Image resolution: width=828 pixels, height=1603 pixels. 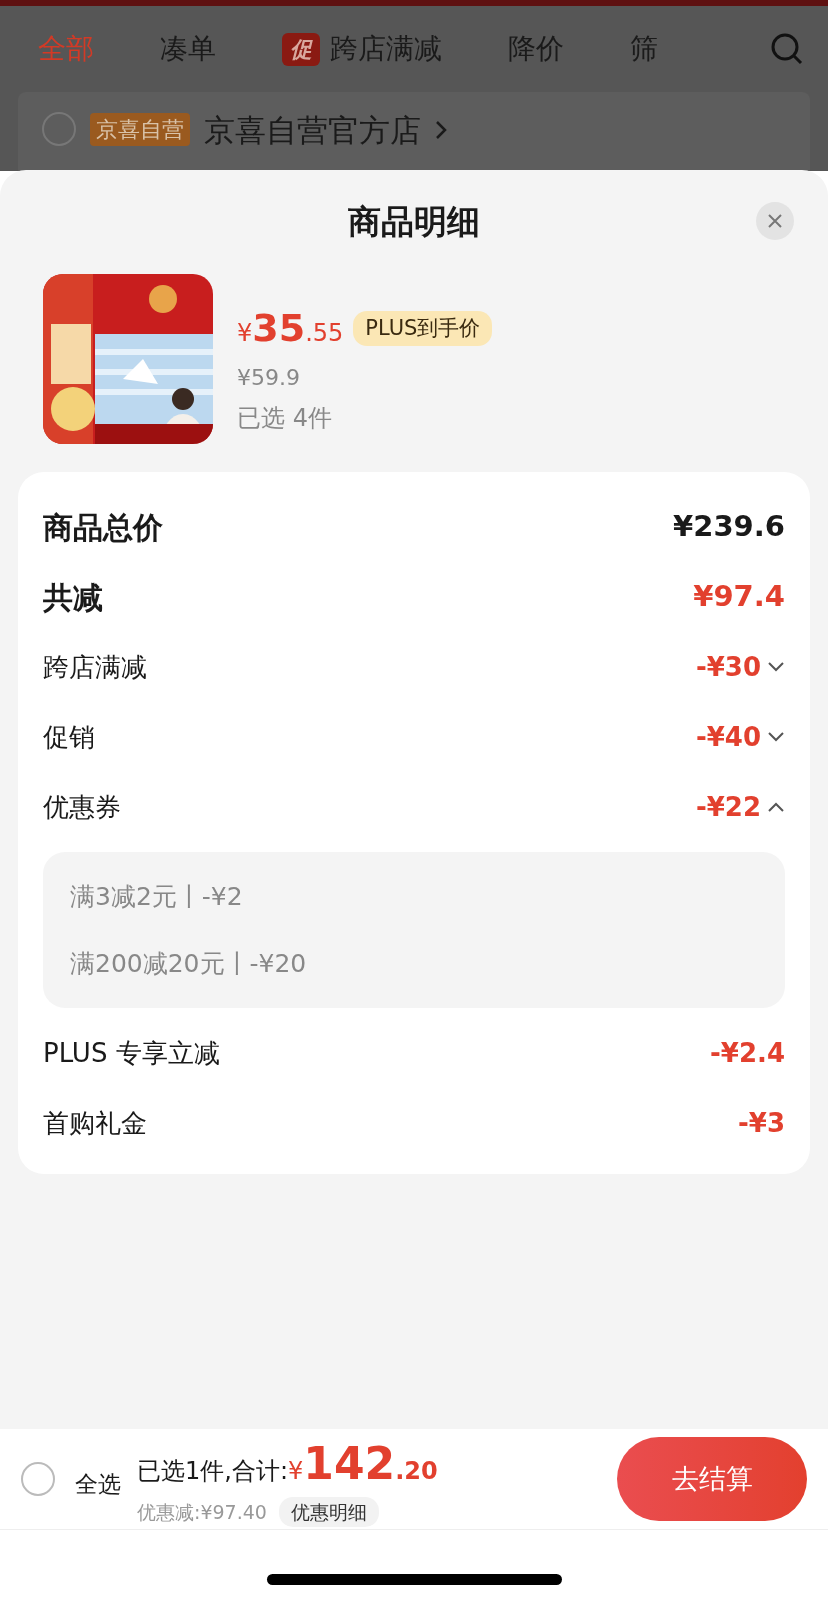 I want to click on original-price: ¥59.9, so click(x=269, y=378).